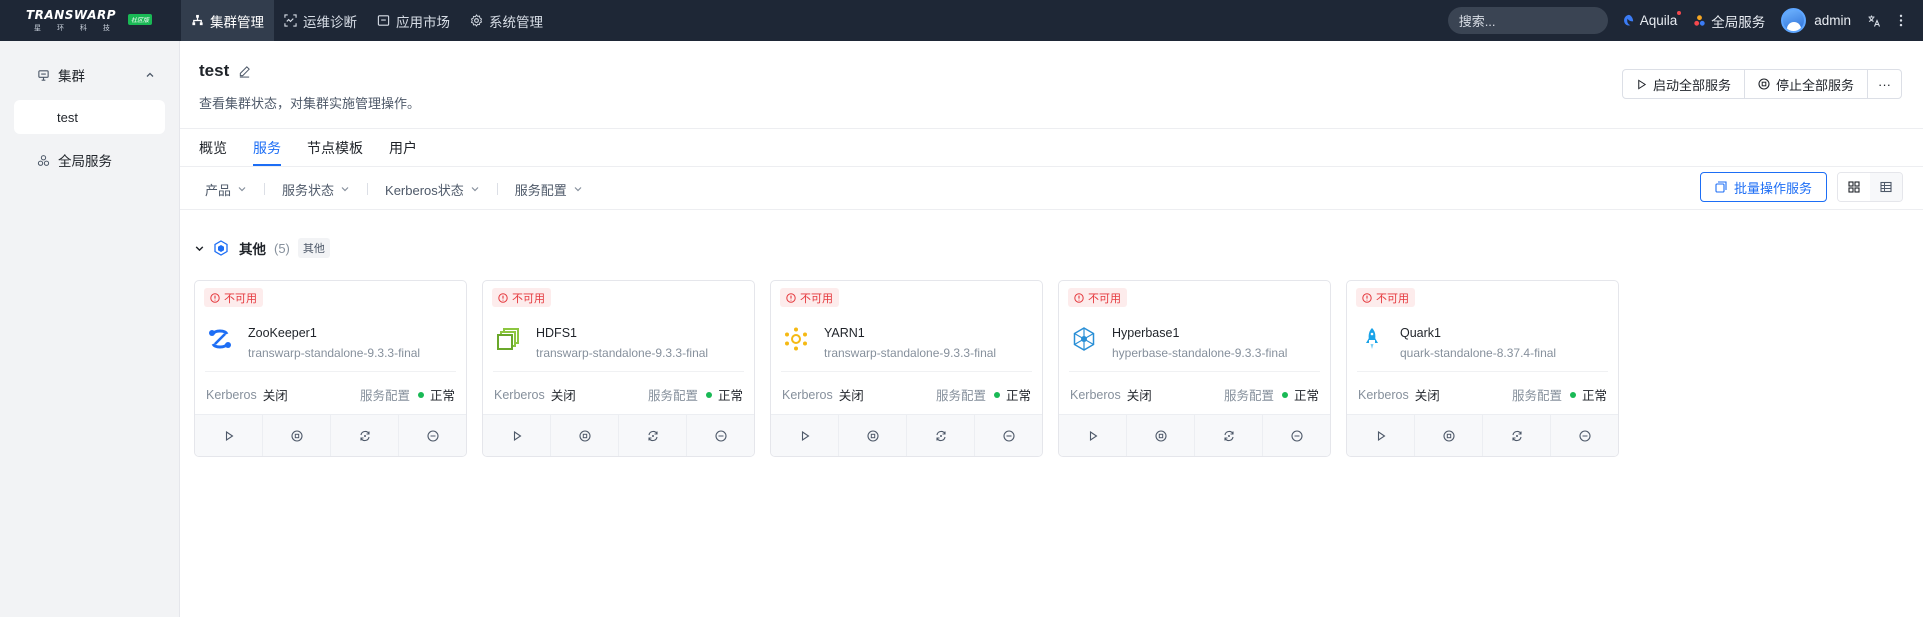 Image resolution: width=1923 pixels, height=617 pixels. What do you see at coordinates (413, 20) in the screenshot?
I see `nav-app-market: 应用市场` at bounding box center [413, 20].